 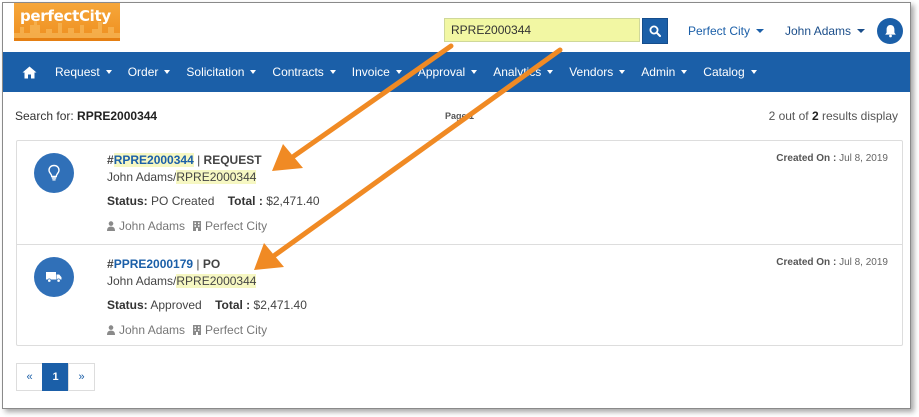 I want to click on pagination-next-button: », so click(x=81, y=377).